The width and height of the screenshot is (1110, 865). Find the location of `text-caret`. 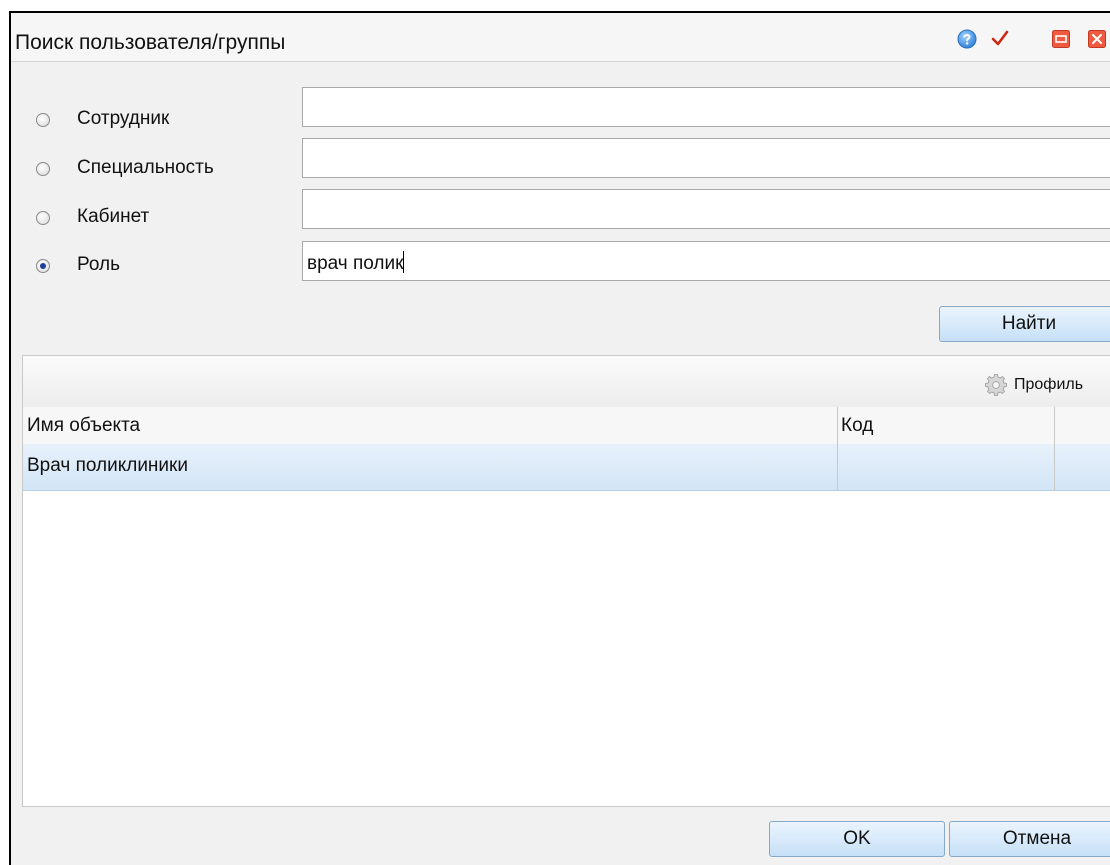

text-caret is located at coordinates (404, 262).